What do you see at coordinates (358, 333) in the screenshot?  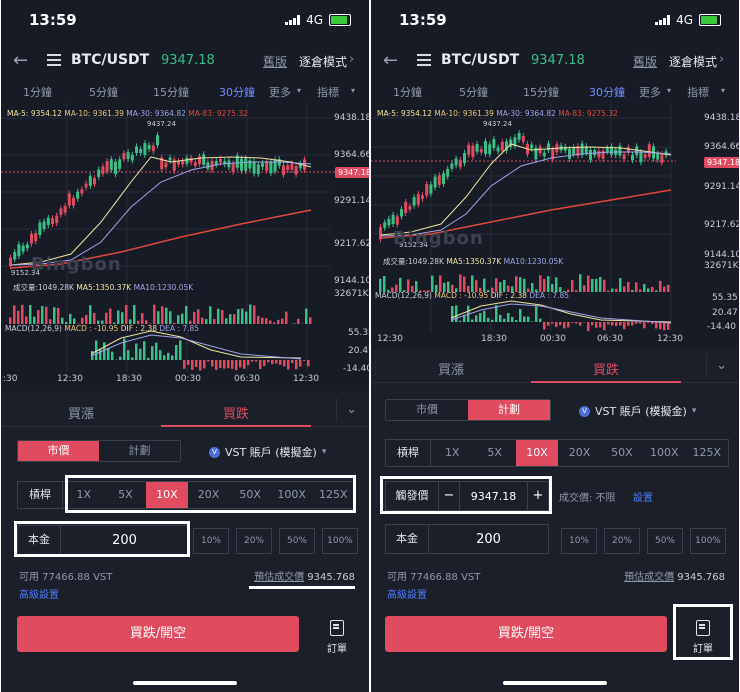 I see `macd-axis-1: 55.35` at bounding box center [358, 333].